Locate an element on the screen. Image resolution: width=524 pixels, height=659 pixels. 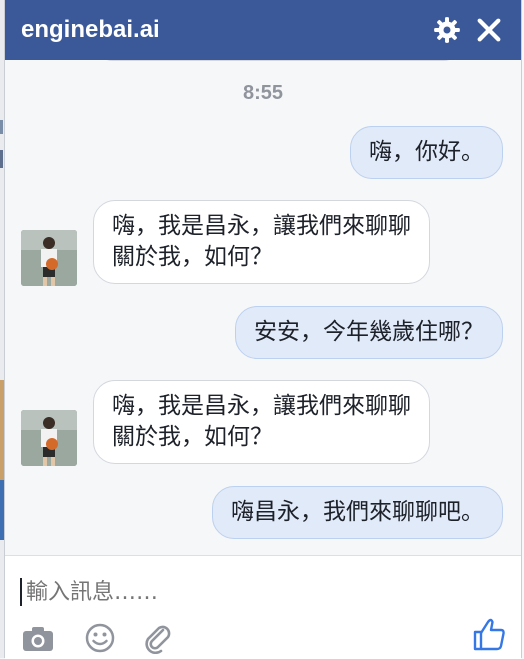
message-text: 安安，今年幾歲住哪？ is located at coordinates (369, 332).